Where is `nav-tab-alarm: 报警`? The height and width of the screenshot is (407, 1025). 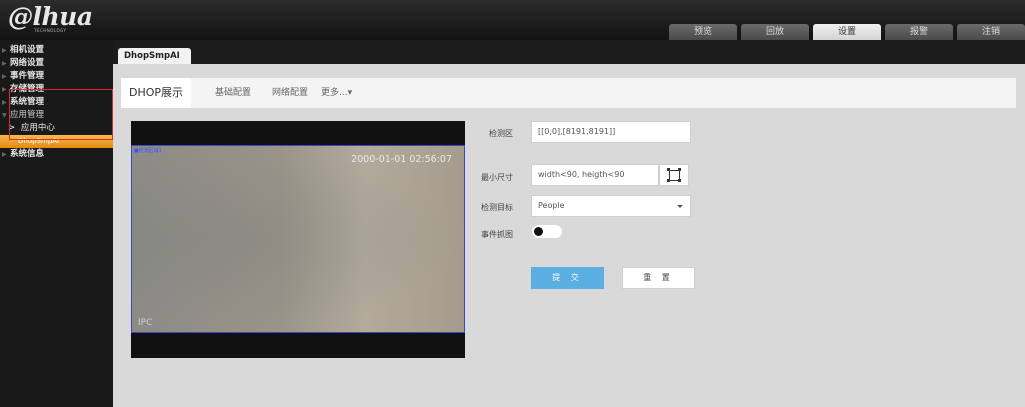 nav-tab-alarm: 报警 is located at coordinates (919, 32).